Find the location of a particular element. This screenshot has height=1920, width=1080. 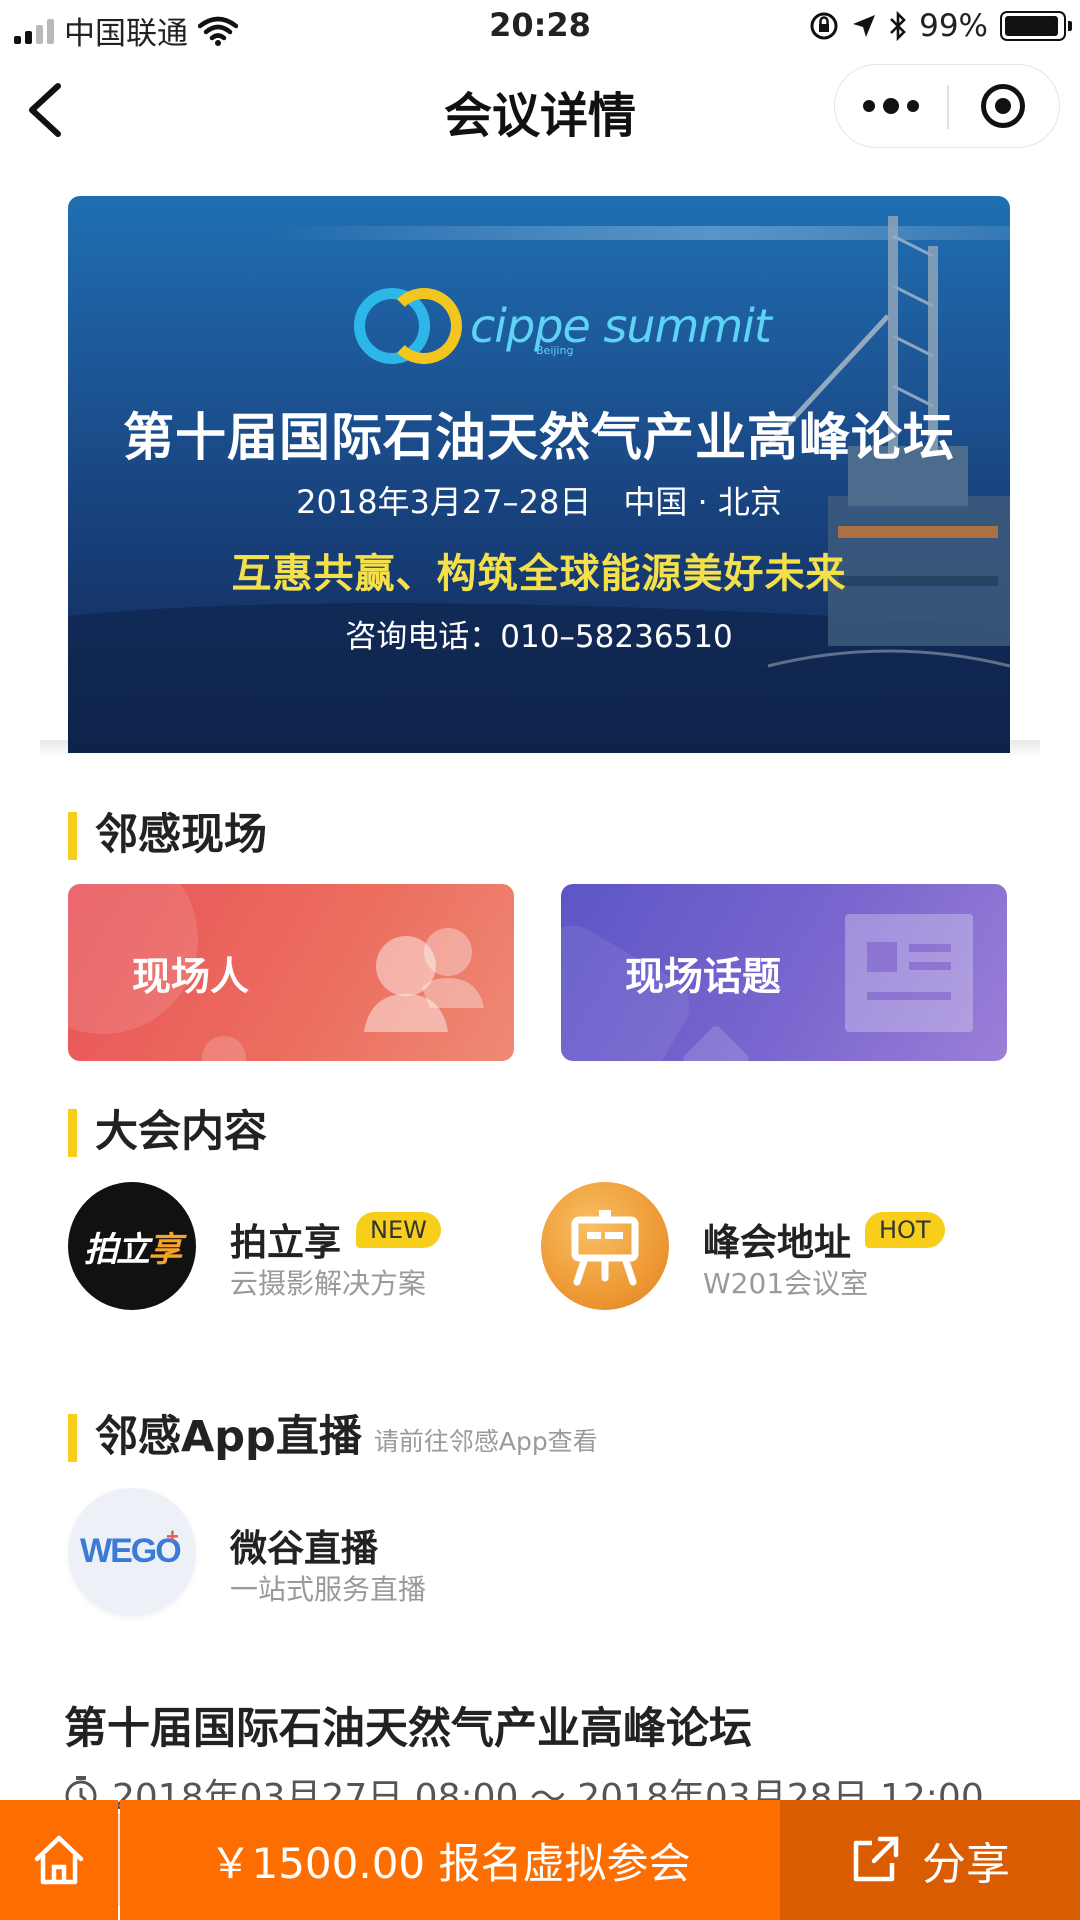

hot-badge: HOT is located at coordinates (905, 1230).